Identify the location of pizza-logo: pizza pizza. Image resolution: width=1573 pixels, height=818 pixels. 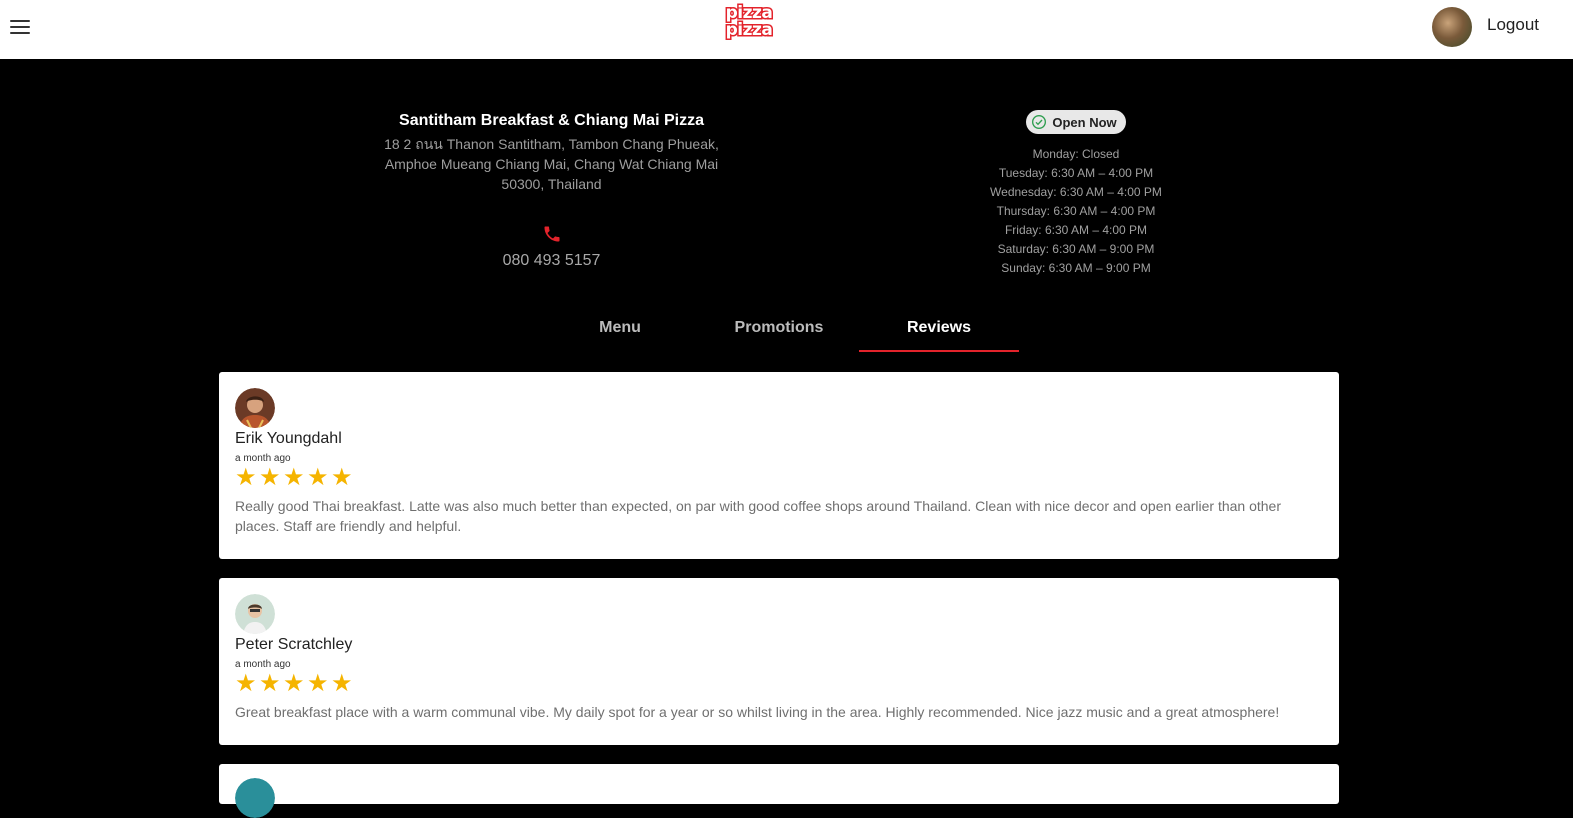
(749, 24).